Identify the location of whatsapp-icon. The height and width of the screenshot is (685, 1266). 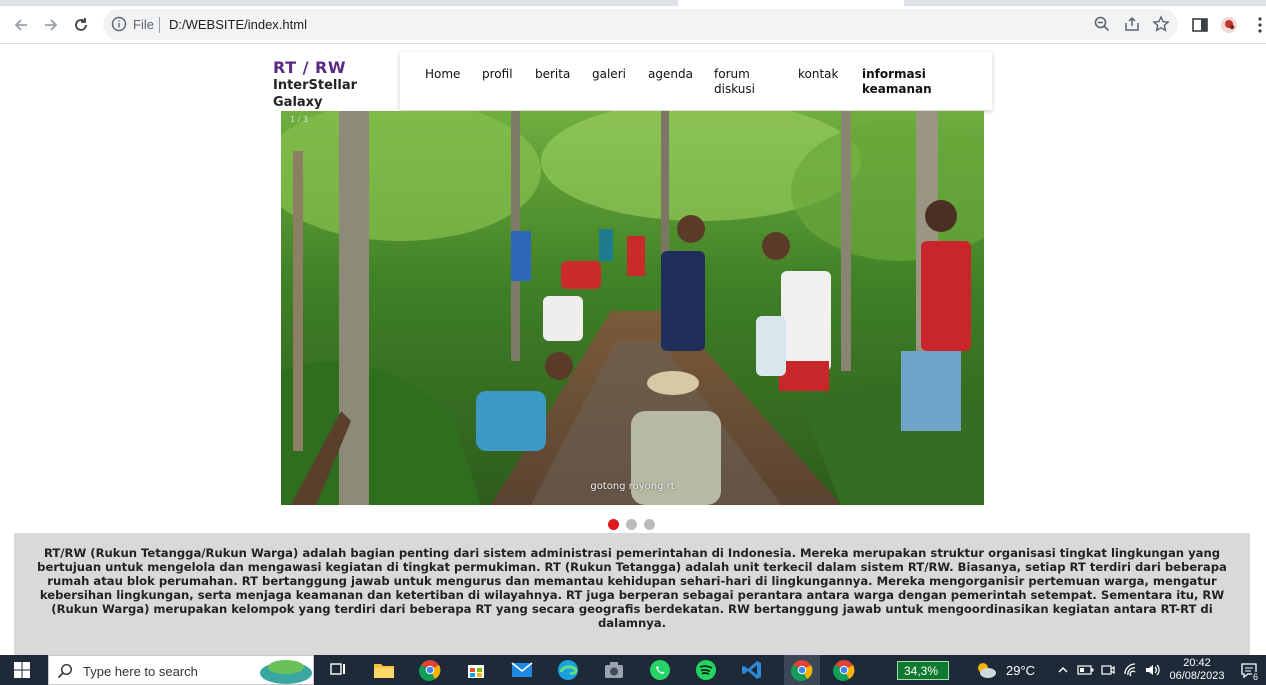
(660, 670).